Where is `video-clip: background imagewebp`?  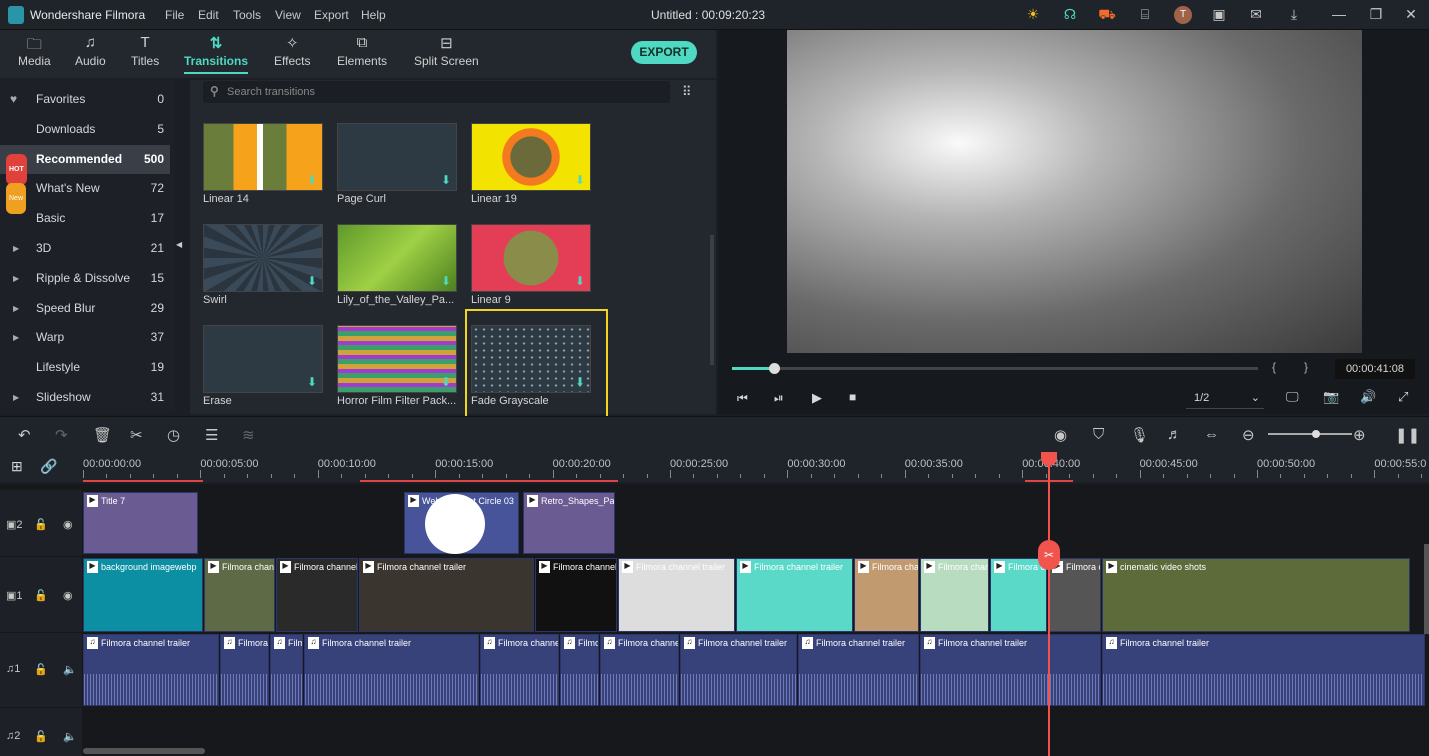 video-clip: background imagewebp is located at coordinates (143, 595).